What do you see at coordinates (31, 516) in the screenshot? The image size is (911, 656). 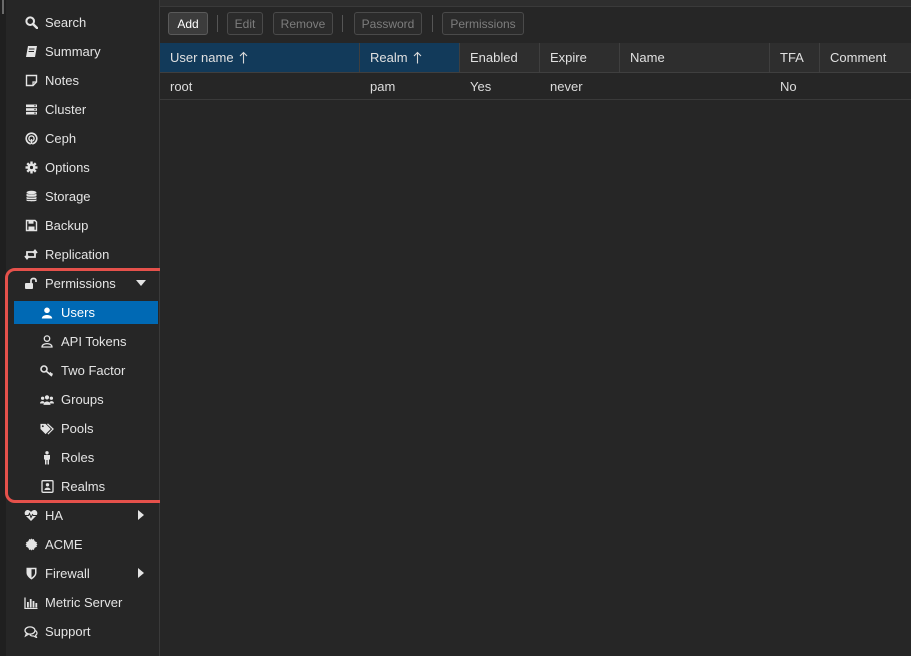 I see `heartbeat-icon` at bounding box center [31, 516].